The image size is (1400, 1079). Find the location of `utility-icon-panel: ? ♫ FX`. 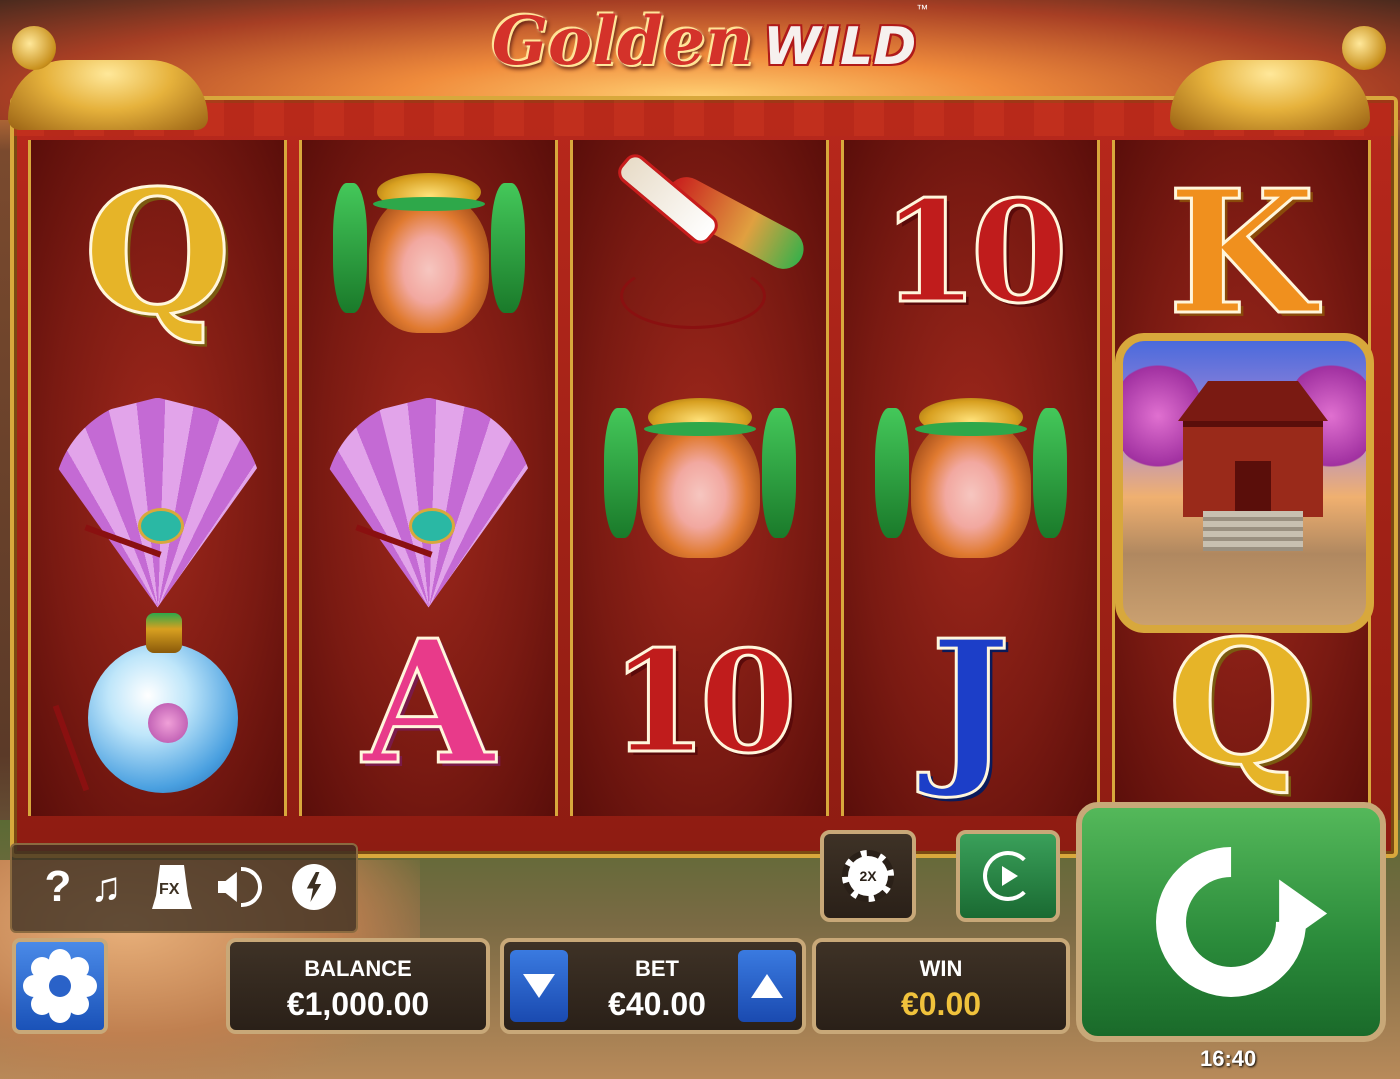

utility-icon-panel: ? ♫ FX is located at coordinates (184, 888).